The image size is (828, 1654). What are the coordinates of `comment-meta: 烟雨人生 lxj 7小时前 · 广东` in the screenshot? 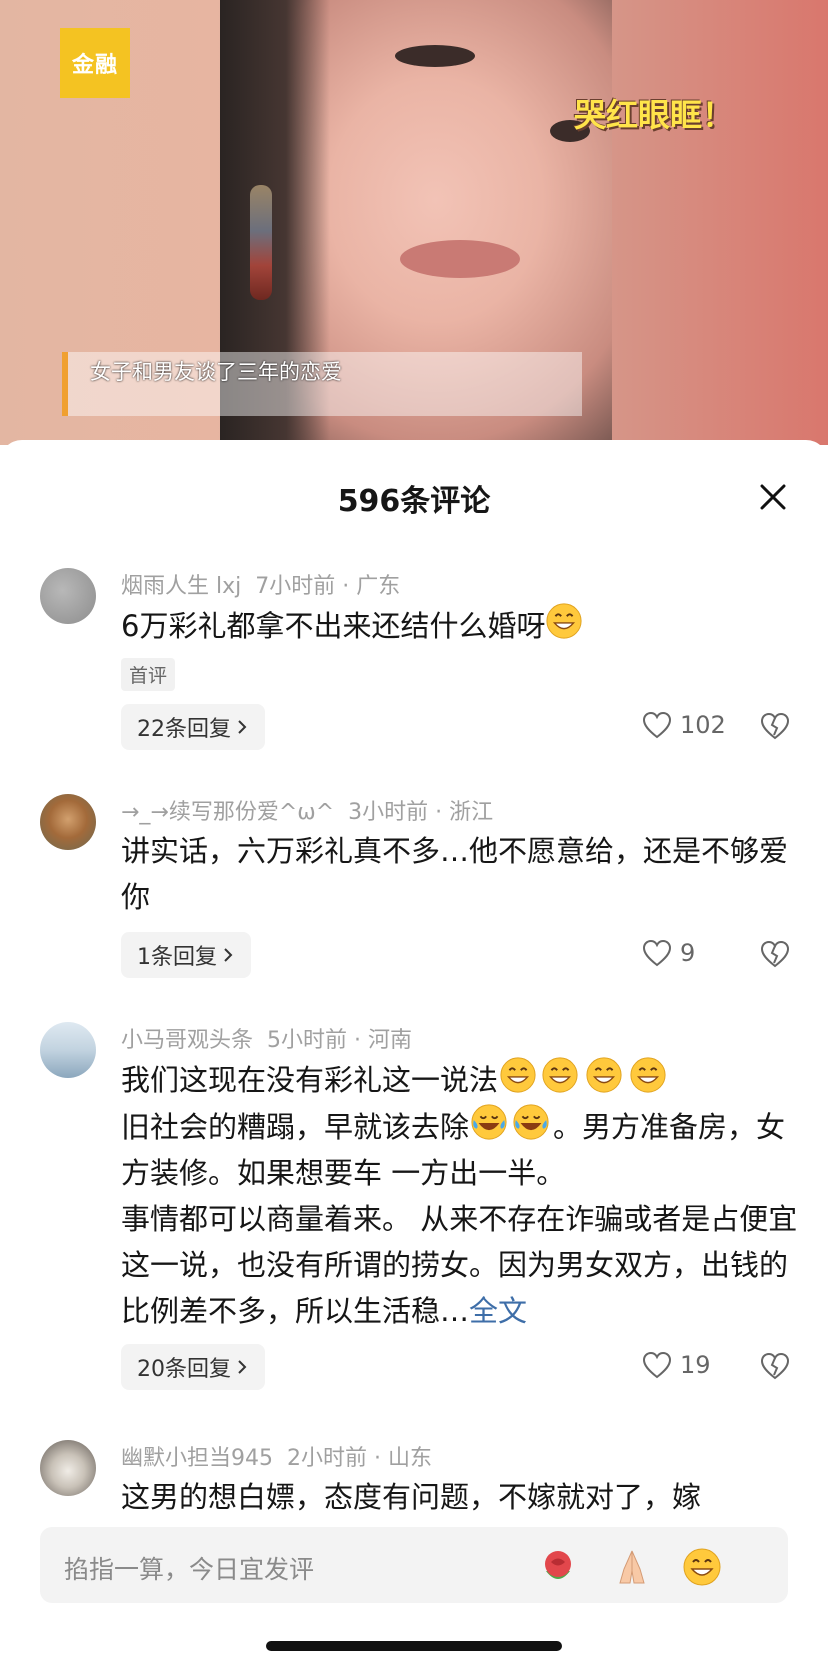 It's located at (261, 586).